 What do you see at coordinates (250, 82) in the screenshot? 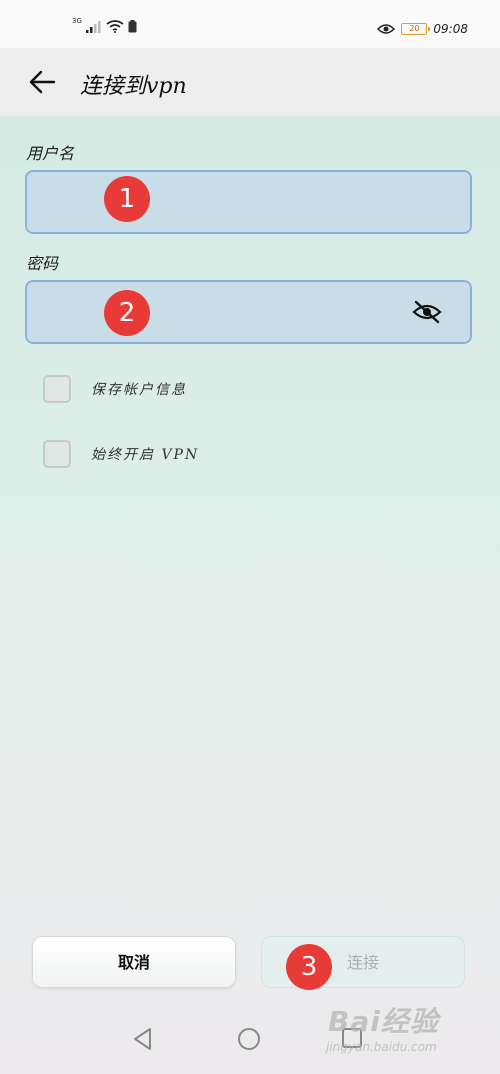
I see `app-bar: 连接到vpn` at bounding box center [250, 82].